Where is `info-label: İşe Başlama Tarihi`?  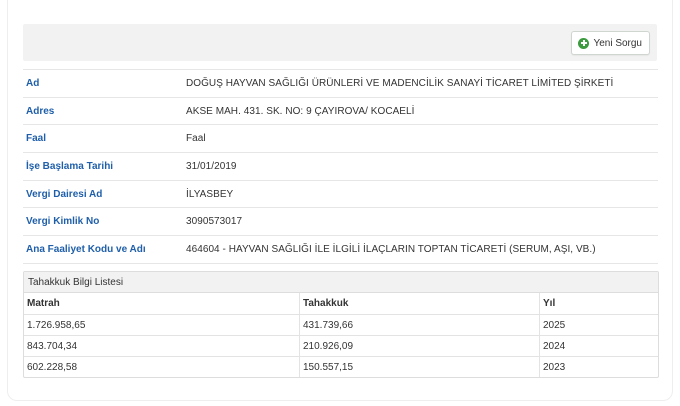
info-label: İşe Başlama Tarihi is located at coordinates (70, 166).